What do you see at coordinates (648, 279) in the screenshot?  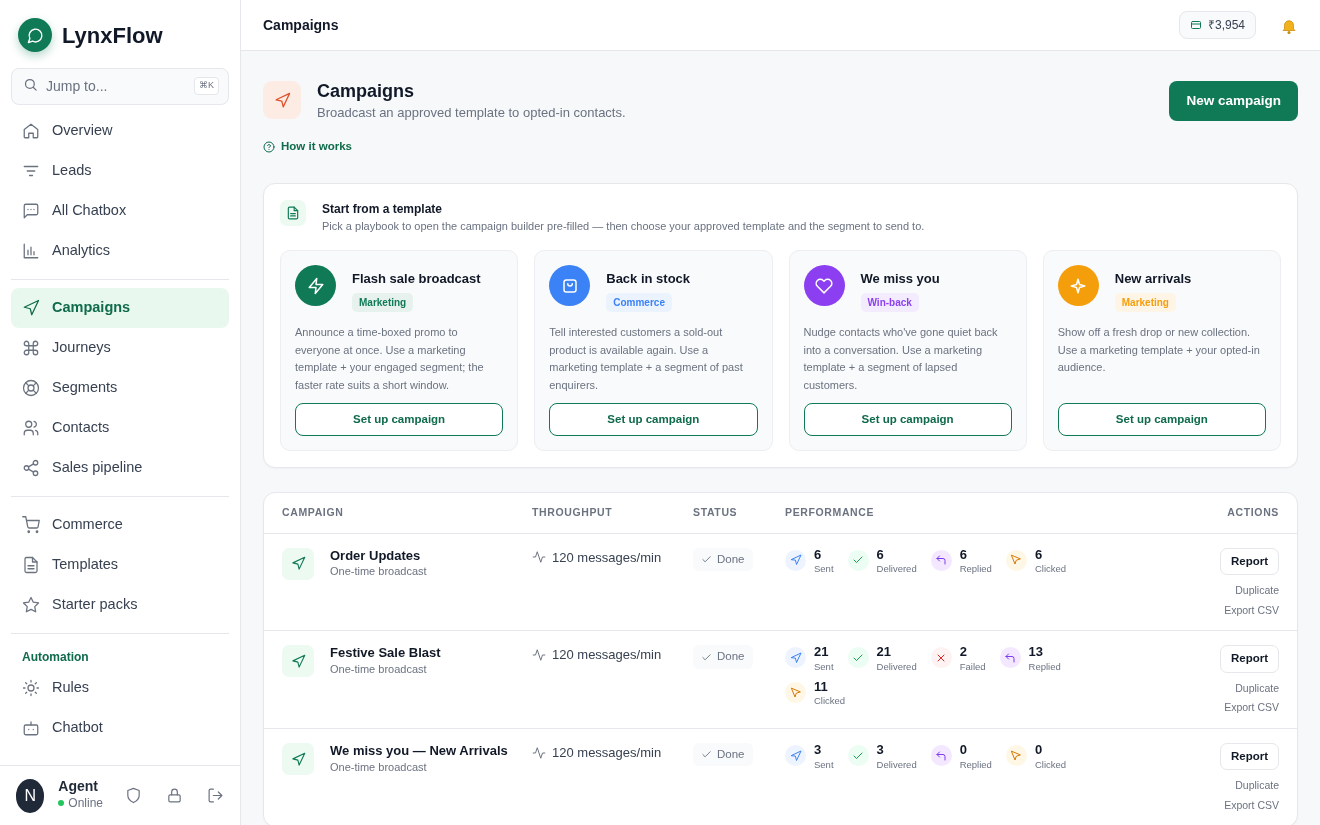 I see `card-title: Back in stock` at bounding box center [648, 279].